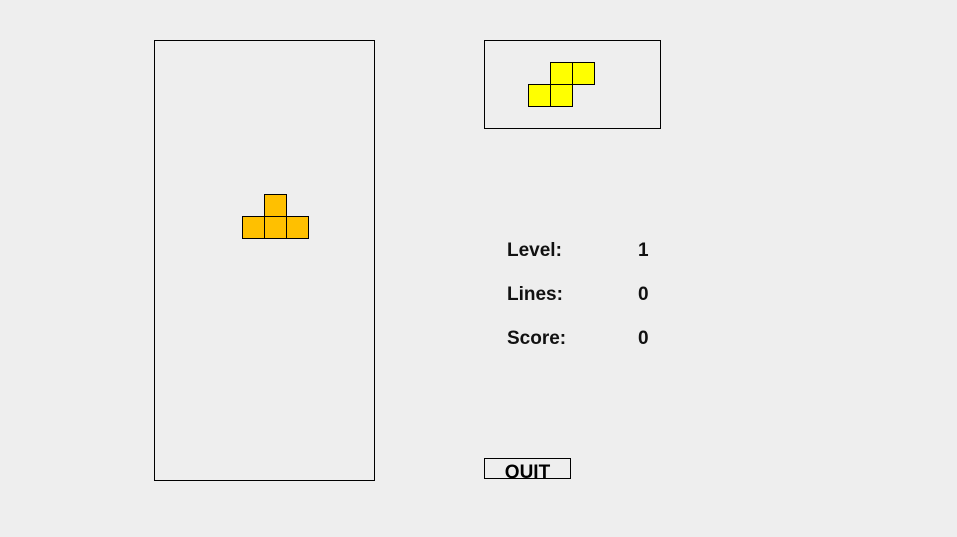 The width and height of the screenshot is (957, 537). Describe the element at coordinates (535, 294) in the screenshot. I see `lines-label: Lines:` at that location.